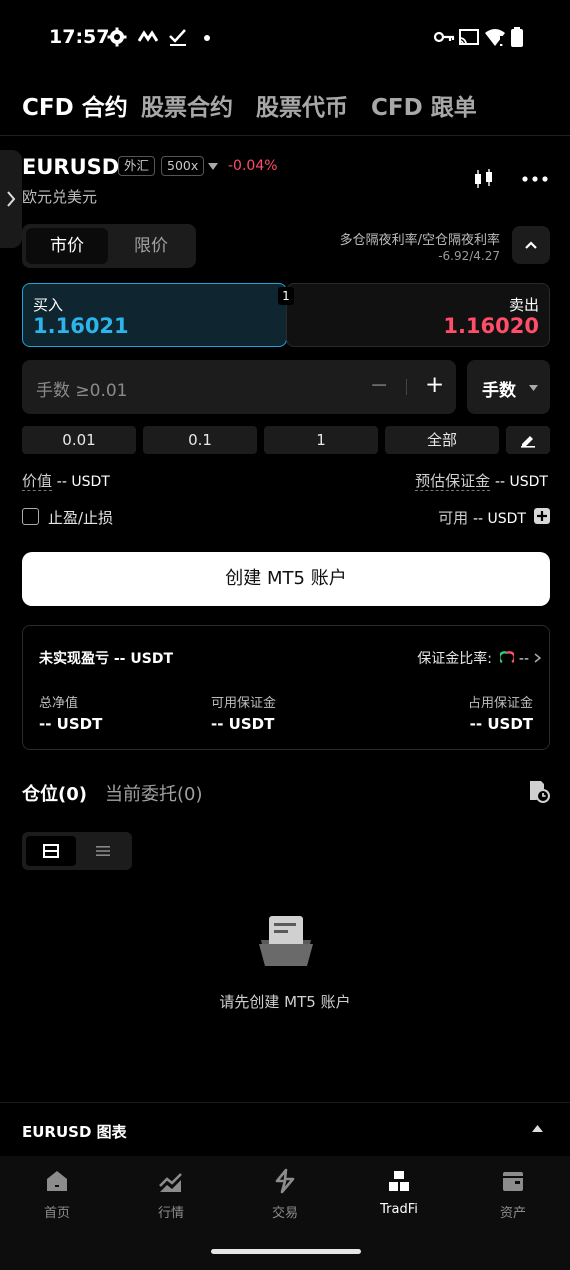 This screenshot has height=1270, width=570. Describe the element at coordinates (491, 326) in the screenshot. I see `sell-price: 1.16020` at that location.